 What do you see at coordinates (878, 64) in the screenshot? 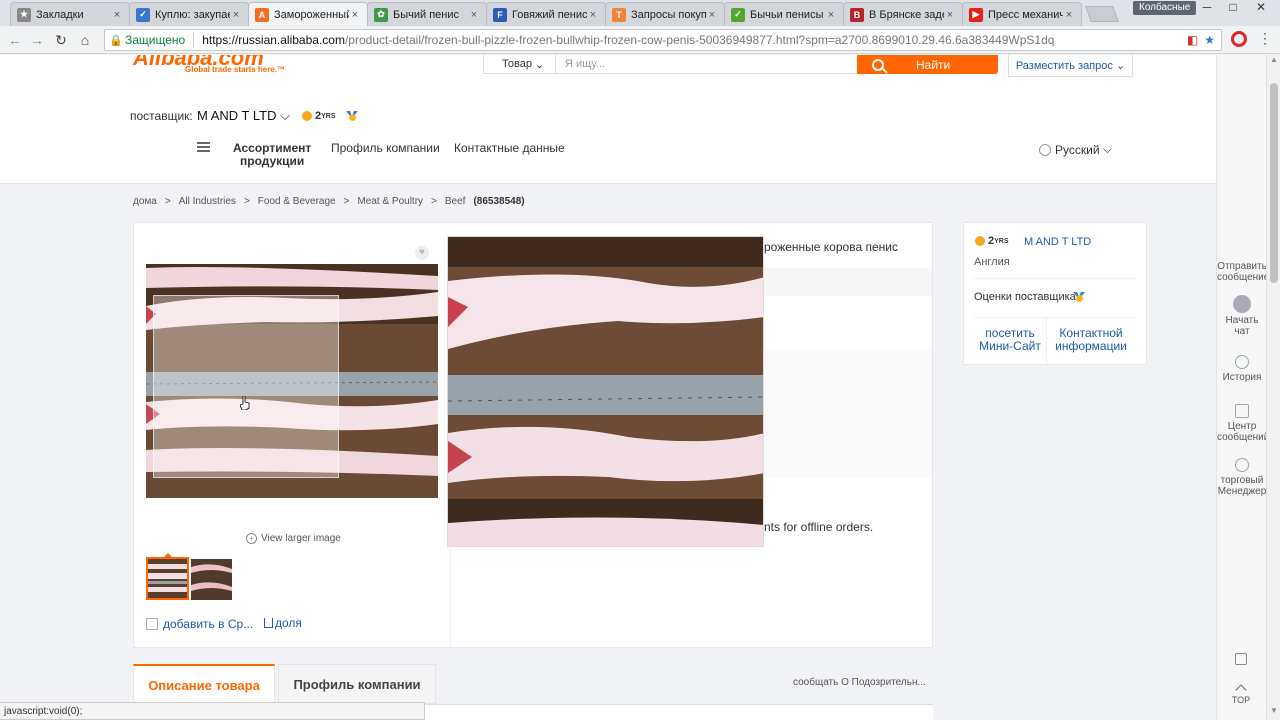
I see `search-icon` at bounding box center [878, 64].